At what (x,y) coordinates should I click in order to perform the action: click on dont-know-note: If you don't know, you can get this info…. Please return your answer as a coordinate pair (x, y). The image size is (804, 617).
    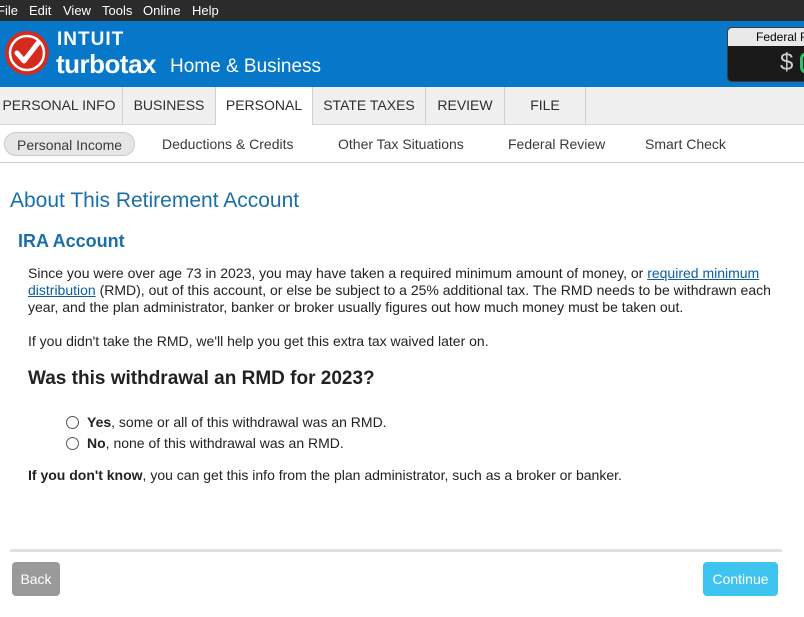
    Looking at the image, I should click on (325, 475).